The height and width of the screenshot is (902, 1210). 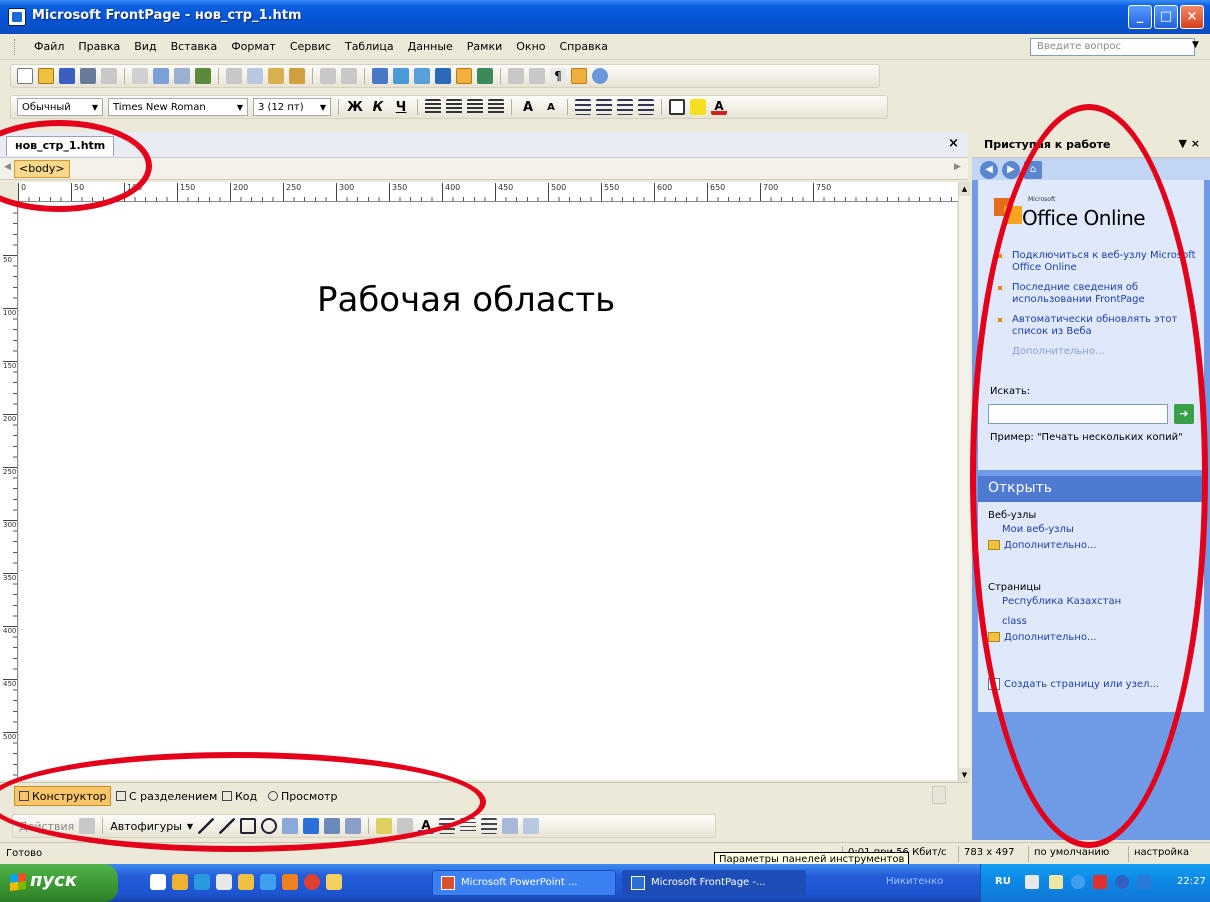 I want to click on menu-table: Таблица, so click(x=369, y=46).